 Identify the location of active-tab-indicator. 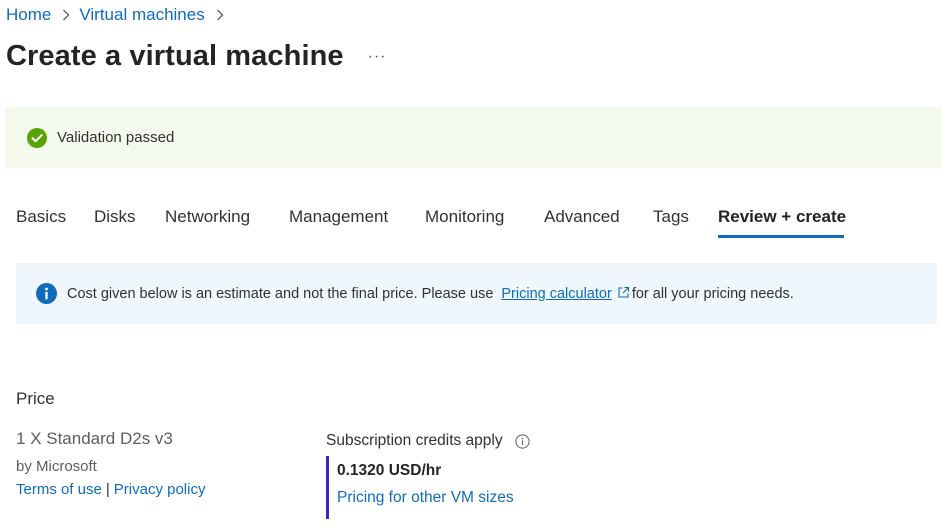
(781, 236).